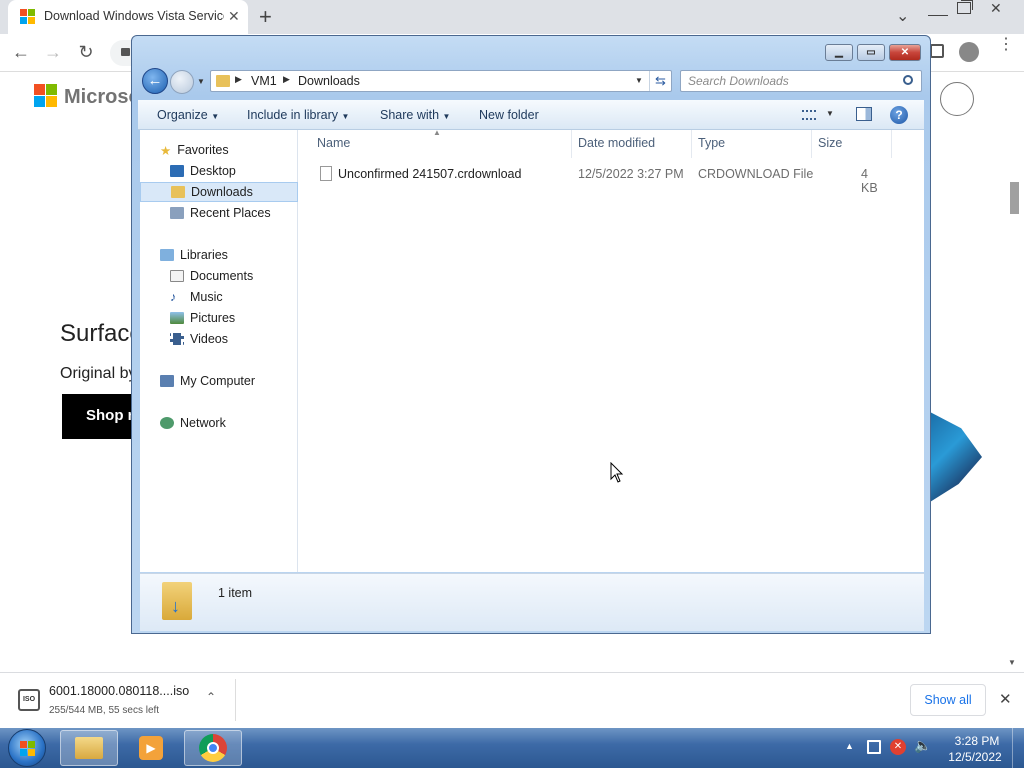 The height and width of the screenshot is (768, 1024). Describe the element at coordinates (213, 748) in the screenshot. I see `taskbar-chrome-button` at that location.